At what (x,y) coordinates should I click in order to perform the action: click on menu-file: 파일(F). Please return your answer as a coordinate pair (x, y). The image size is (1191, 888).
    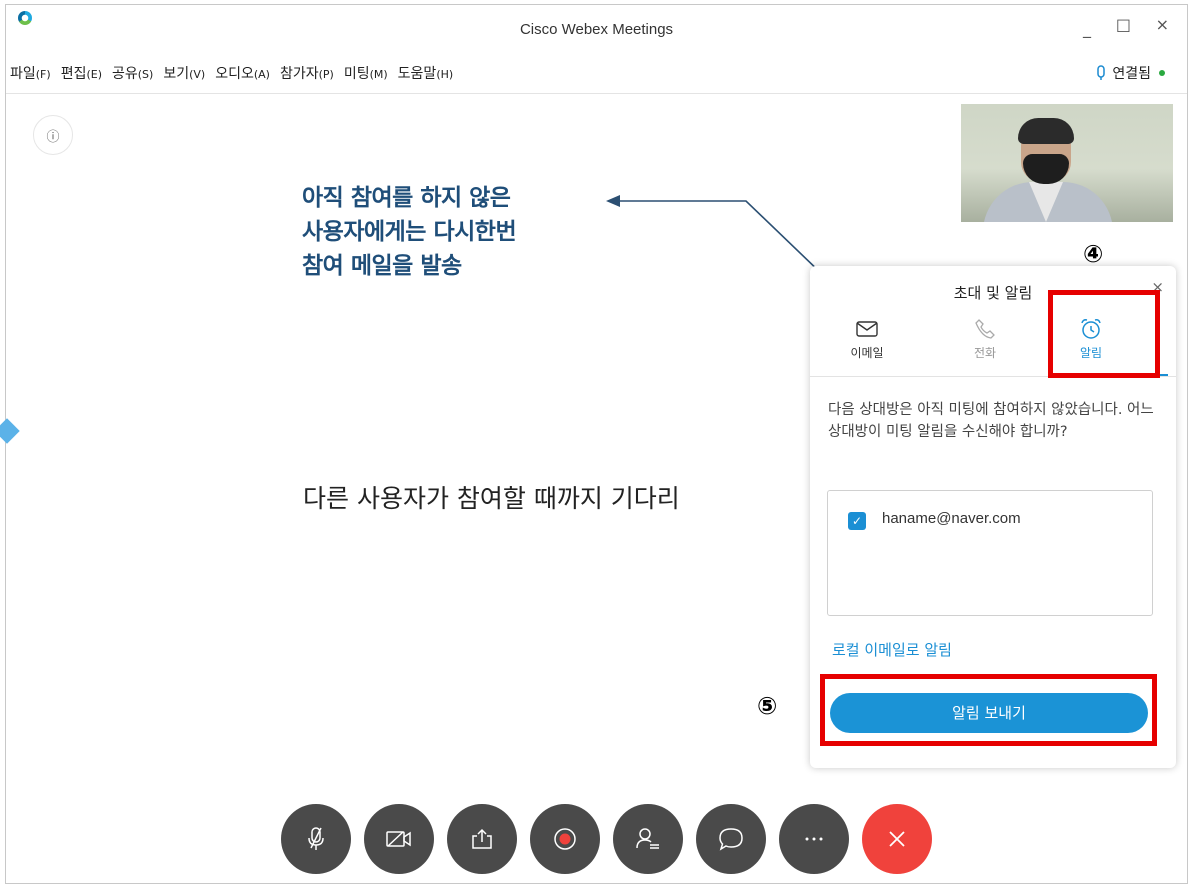
    Looking at the image, I should click on (31, 71).